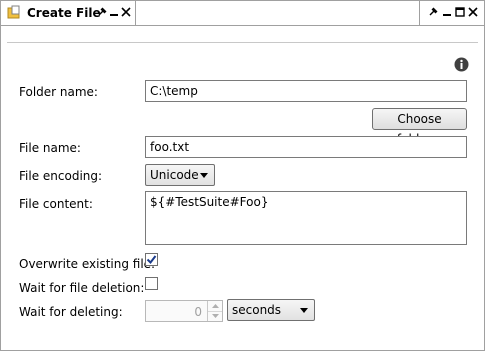 This screenshot has height=351, width=485. I want to click on overwrite-label: Overwrite existing file:, so click(87, 264).